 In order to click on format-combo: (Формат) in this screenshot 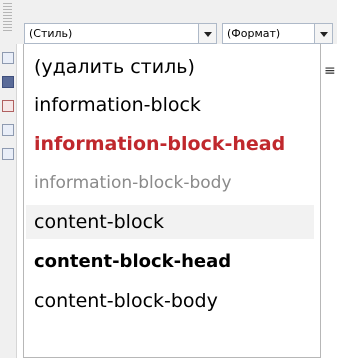, I will do `click(277, 33)`.